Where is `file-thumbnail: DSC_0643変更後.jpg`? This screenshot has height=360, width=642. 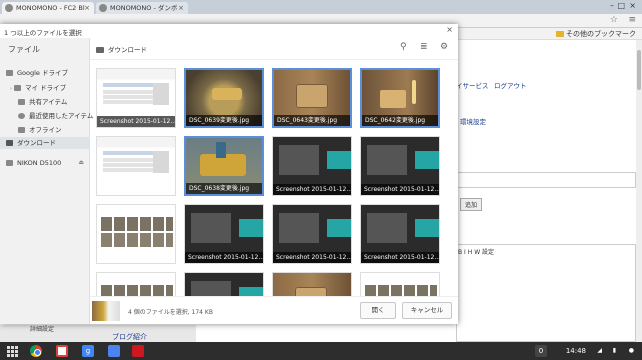 file-thumbnail: DSC_0643変更後.jpg is located at coordinates (312, 98).